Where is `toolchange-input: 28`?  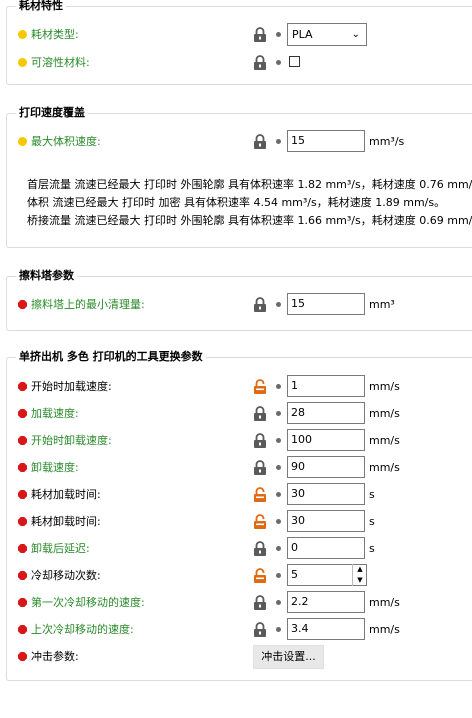
toolchange-input: 28 is located at coordinates (326, 413).